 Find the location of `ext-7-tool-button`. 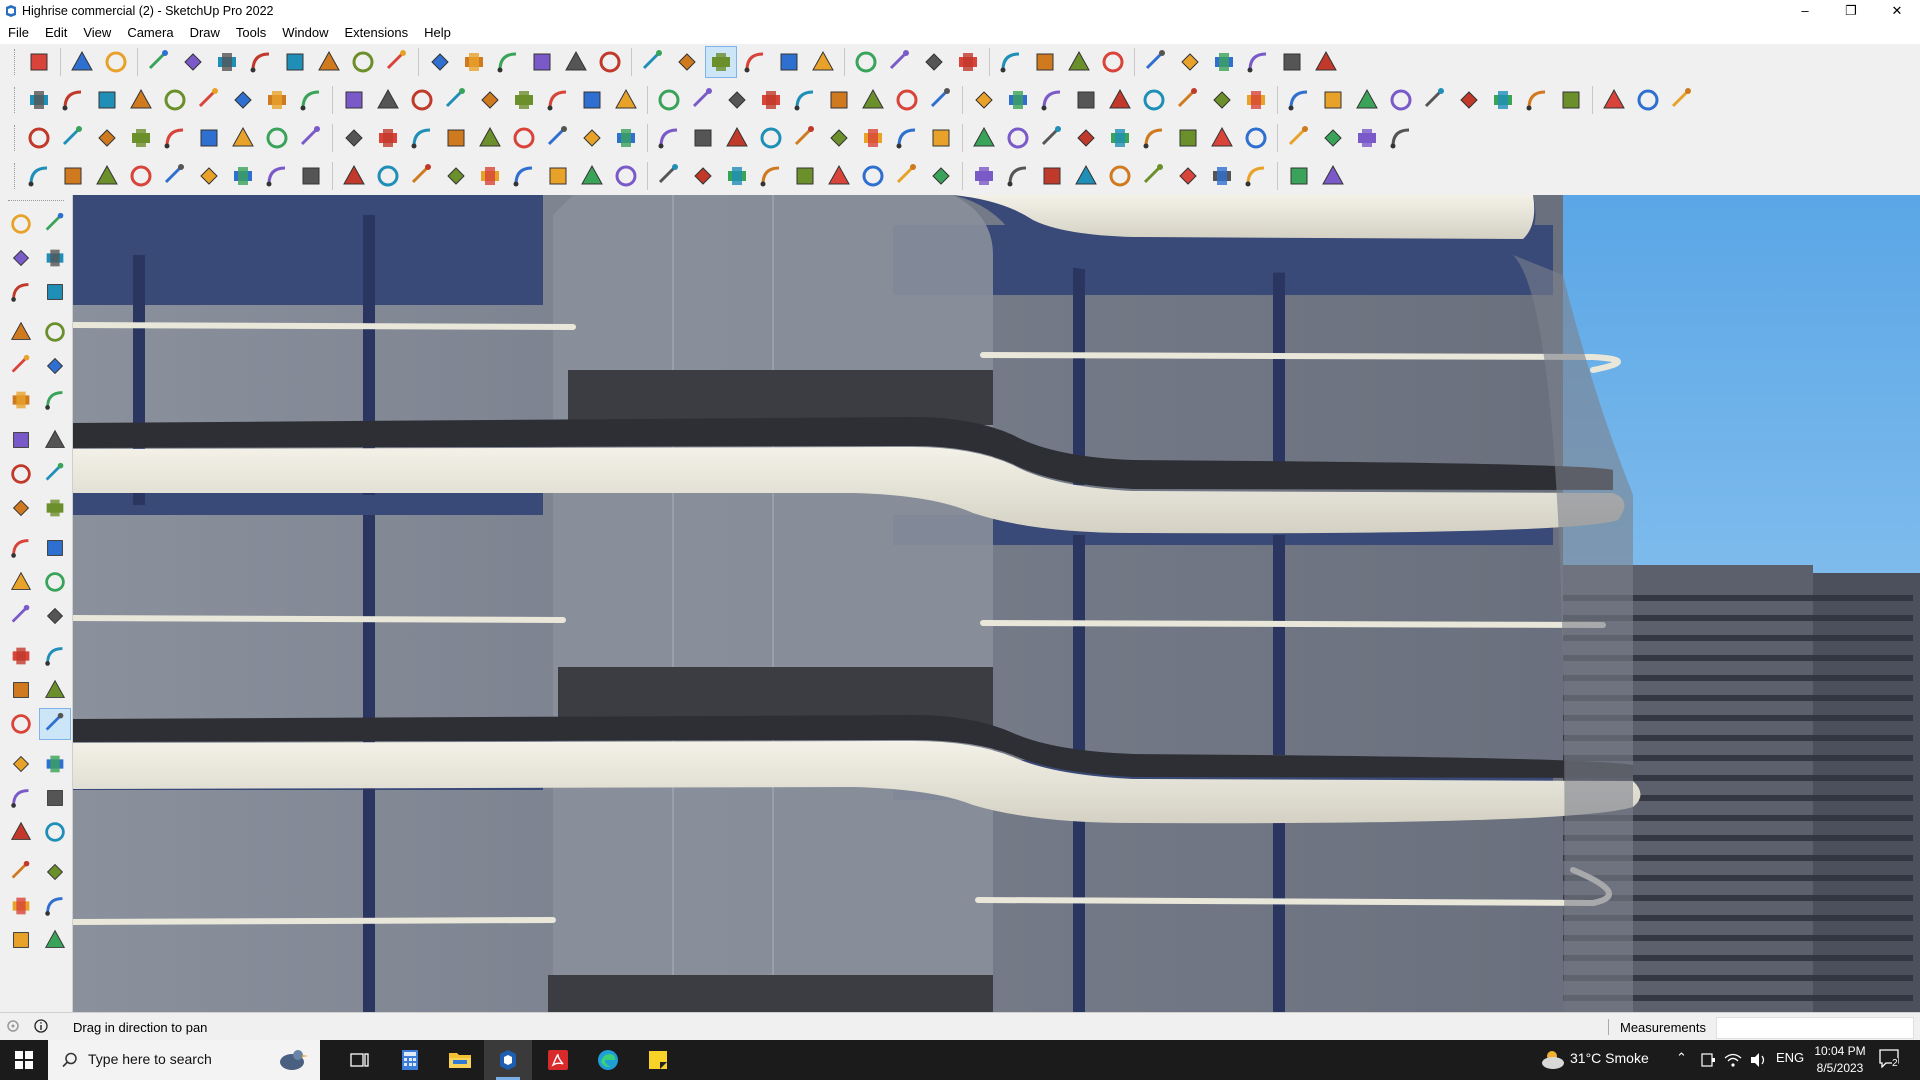

ext-7-tool-button is located at coordinates (1190, 62).